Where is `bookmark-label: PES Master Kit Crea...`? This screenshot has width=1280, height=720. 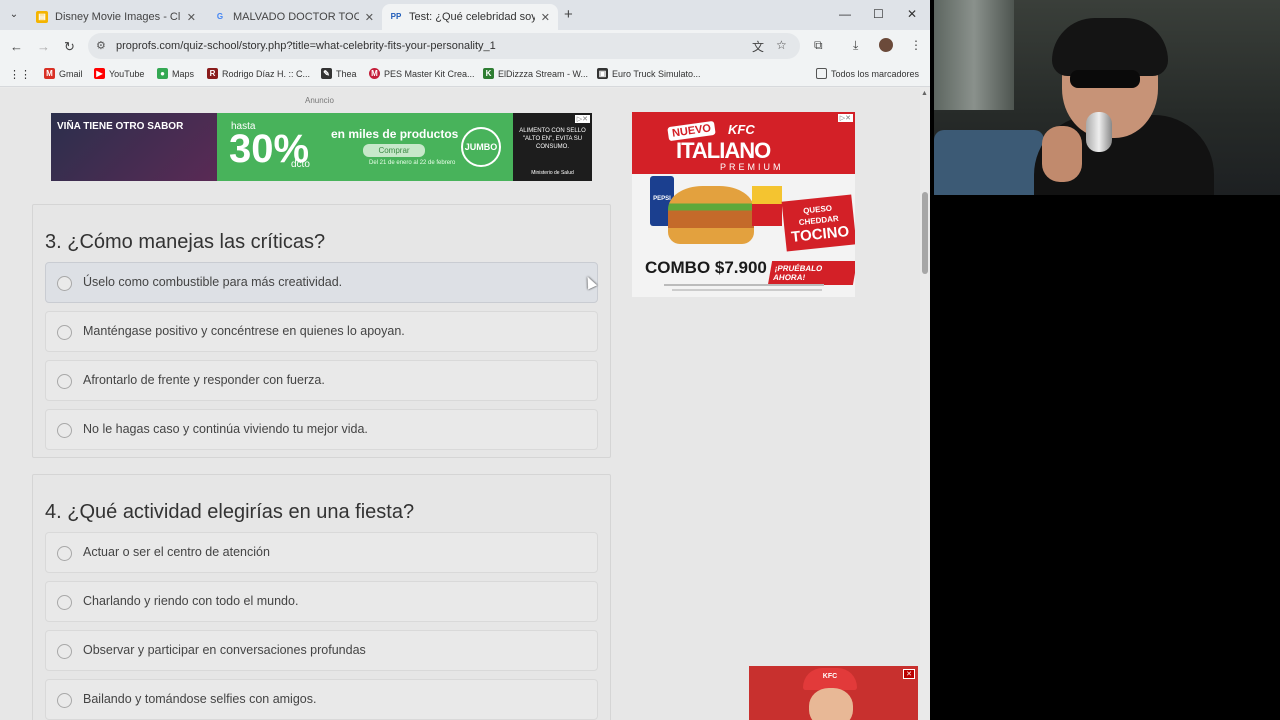
bookmark-label: PES Master Kit Crea... is located at coordinates (429, 73).